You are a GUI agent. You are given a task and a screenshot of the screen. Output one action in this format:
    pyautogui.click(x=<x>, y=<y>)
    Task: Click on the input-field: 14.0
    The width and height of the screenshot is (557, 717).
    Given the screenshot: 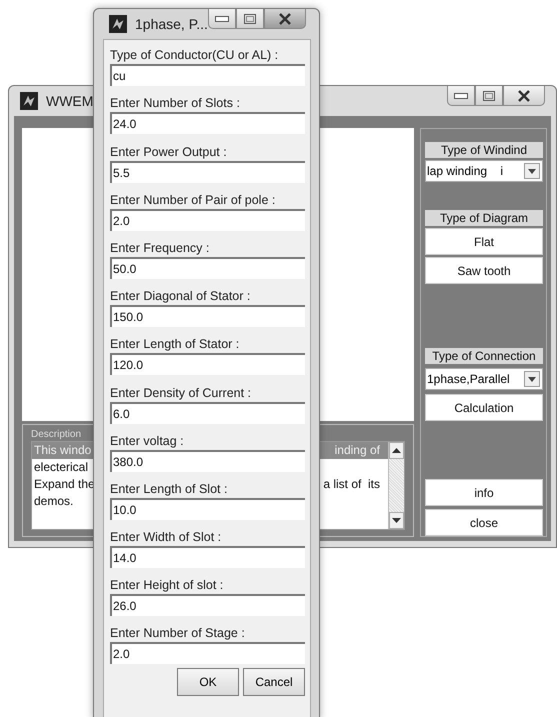 What is the action you would take?
    pyautogui.click(x=207, y=557)
    